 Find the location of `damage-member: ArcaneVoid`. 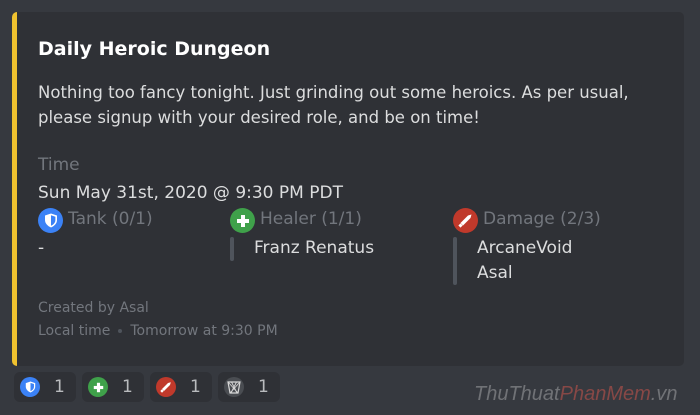

damage-member: ArcaneVoid is located at coordinates (525, 248).